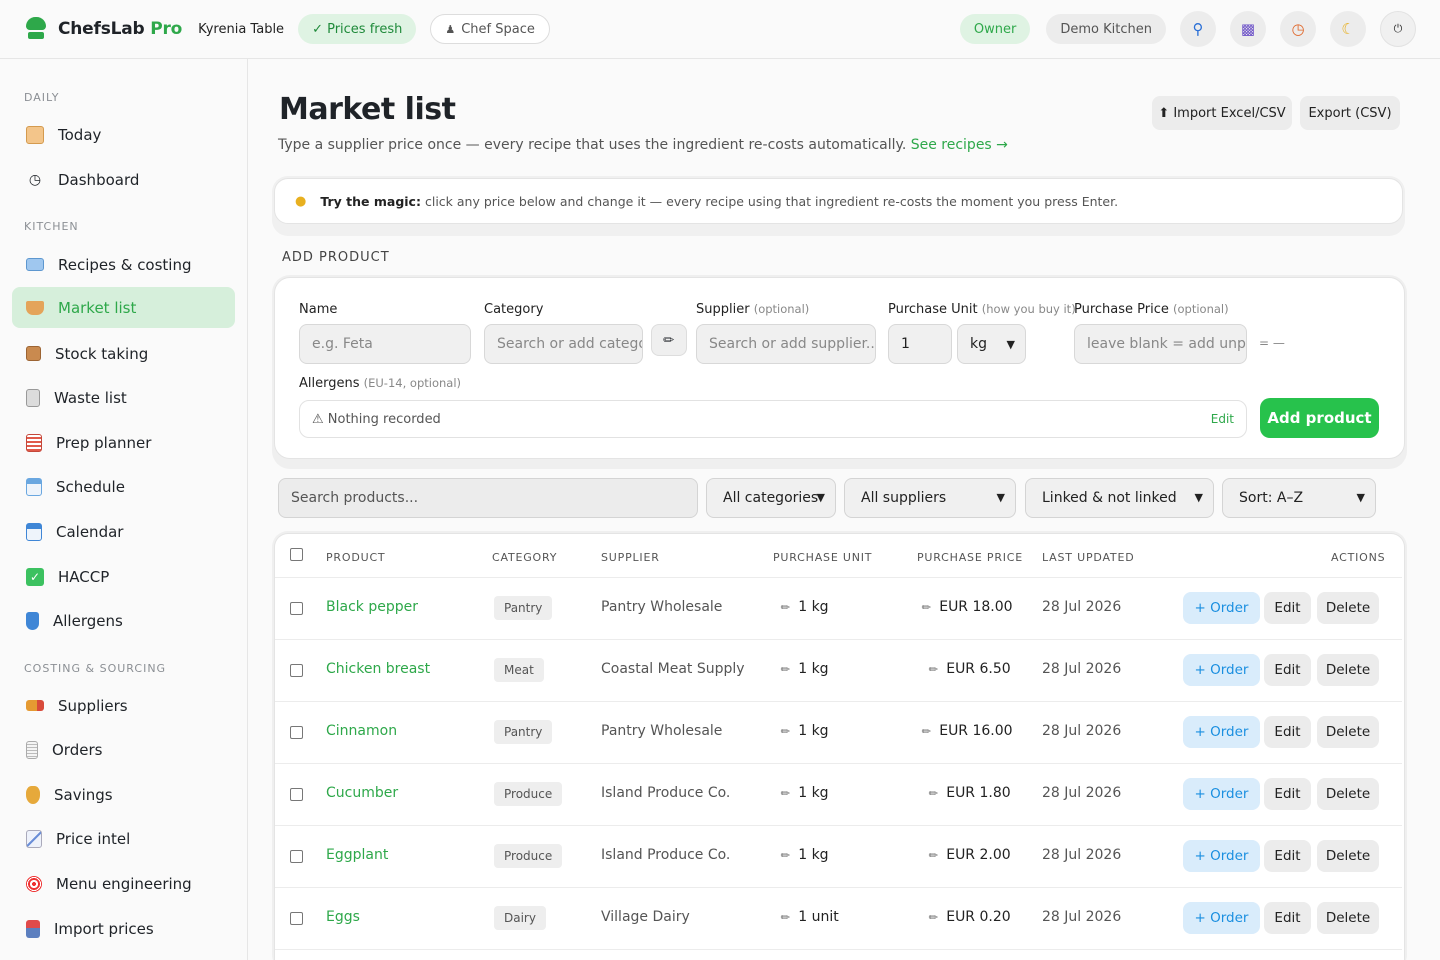  I want to click on sidebar-item-schedule: Schedule, so click(123, 486).